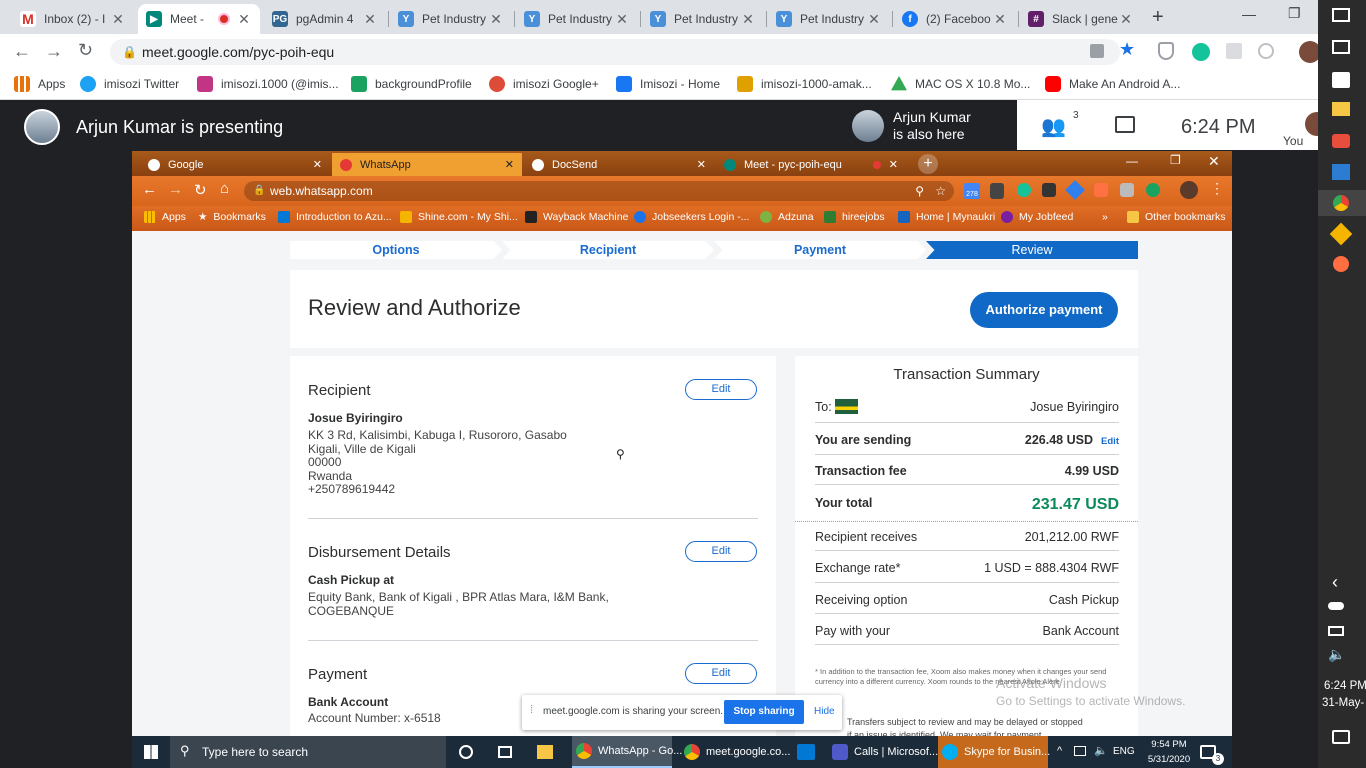 This screenshot has width=1366, height=768. I want to click on edit-recipient-button: Edit, so click(721, 389).